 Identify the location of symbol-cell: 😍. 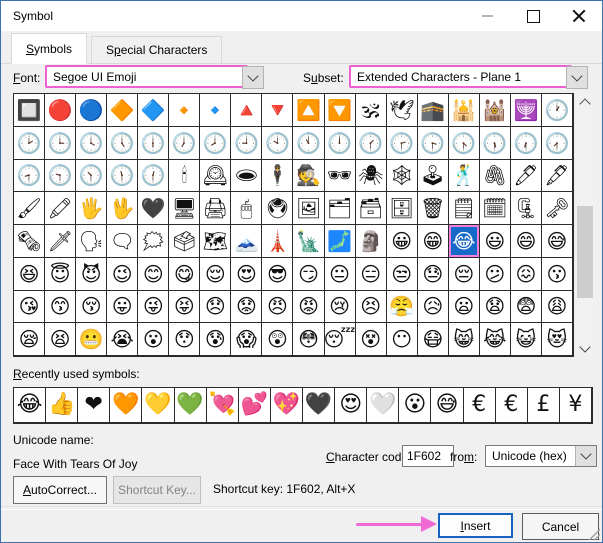
(247, 274).